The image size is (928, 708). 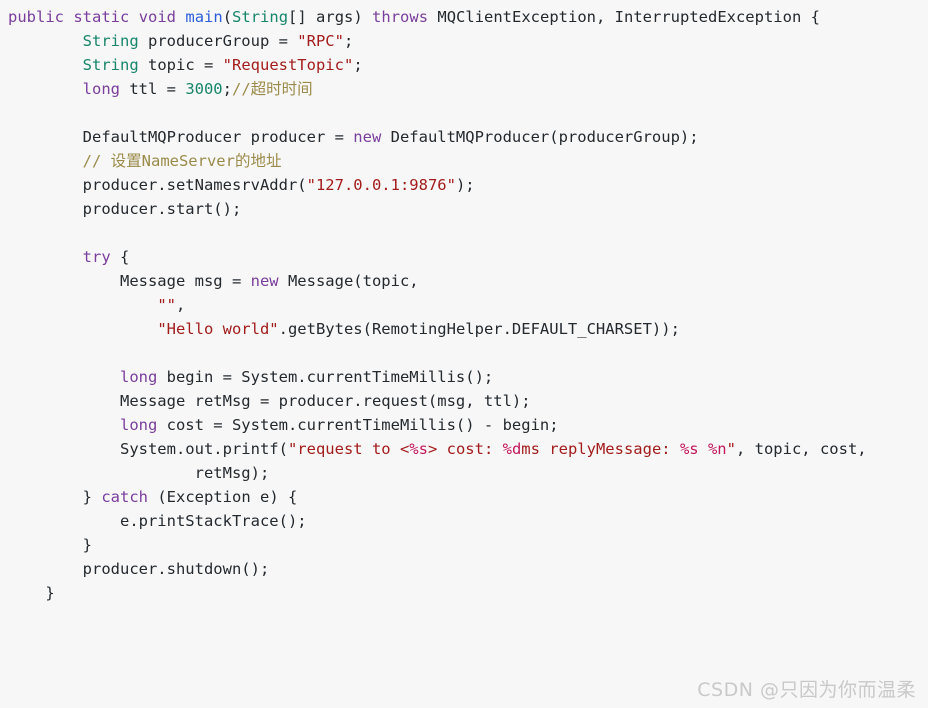 I want to click on code-token-keyword: throws, so click(x=400, y=17).